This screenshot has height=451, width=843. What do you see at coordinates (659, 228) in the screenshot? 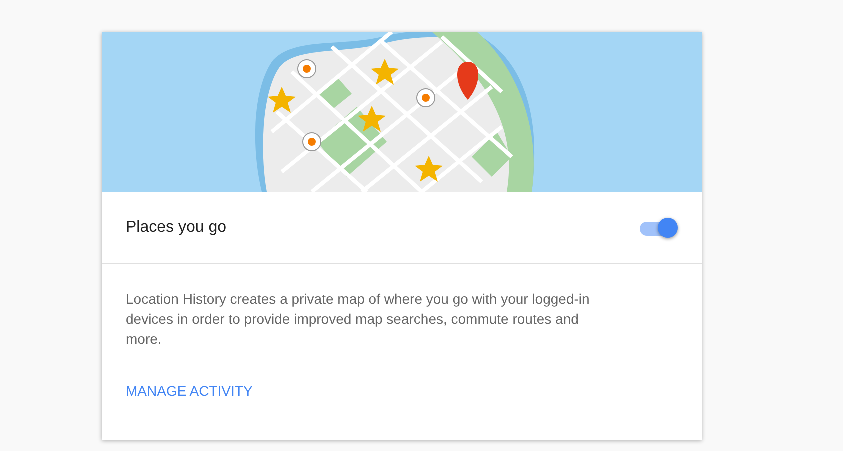
I see `toggle-switch` at bounding box center [659, 228].